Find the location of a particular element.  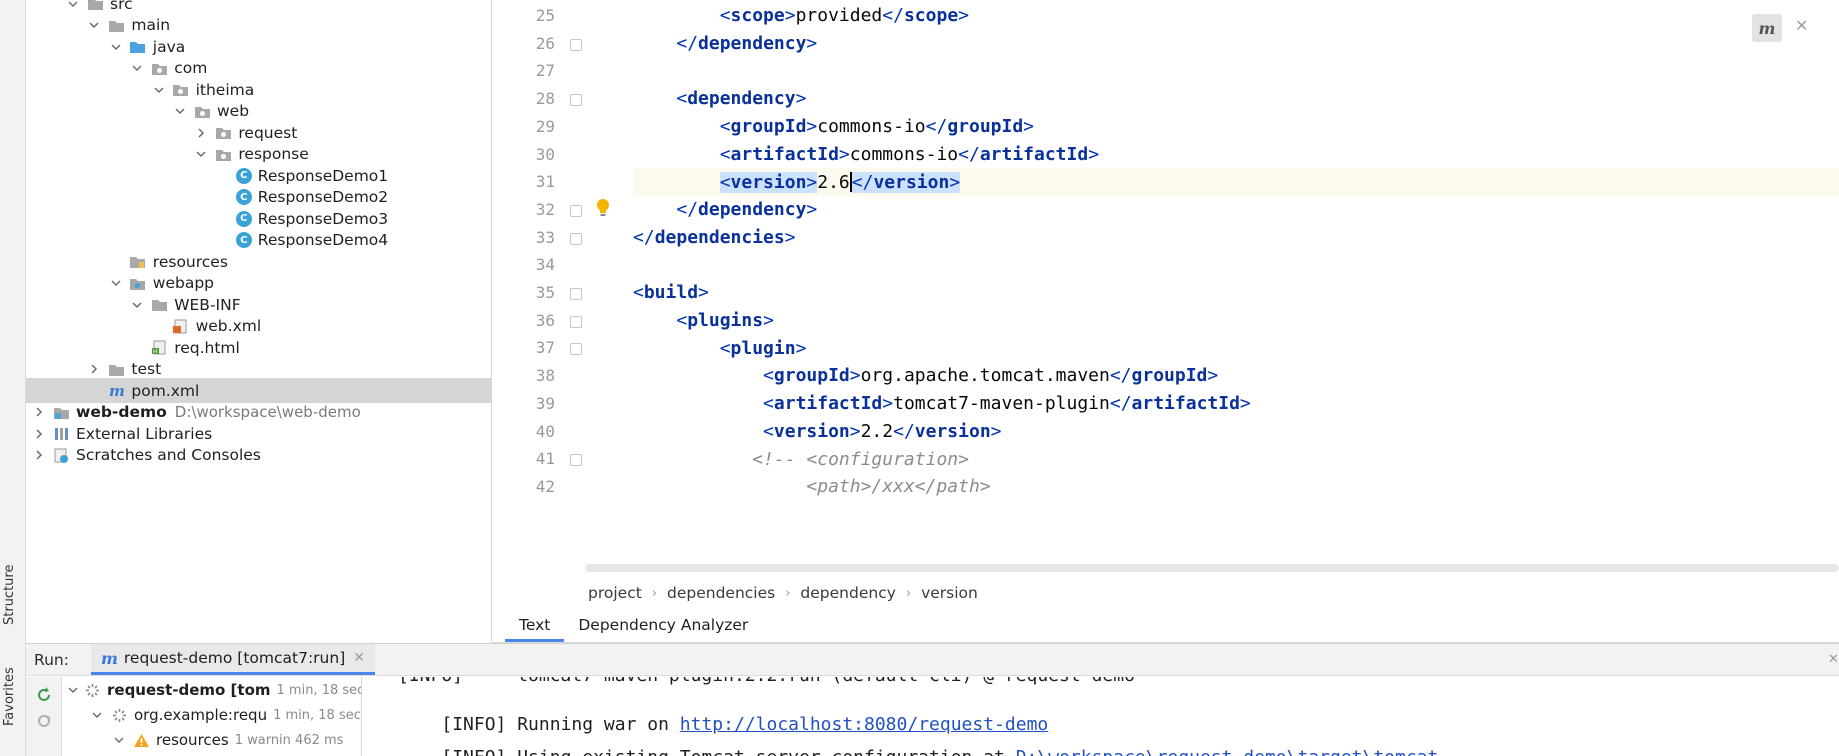

maven-reload-icon: m is located at coordinates (1767, 28).